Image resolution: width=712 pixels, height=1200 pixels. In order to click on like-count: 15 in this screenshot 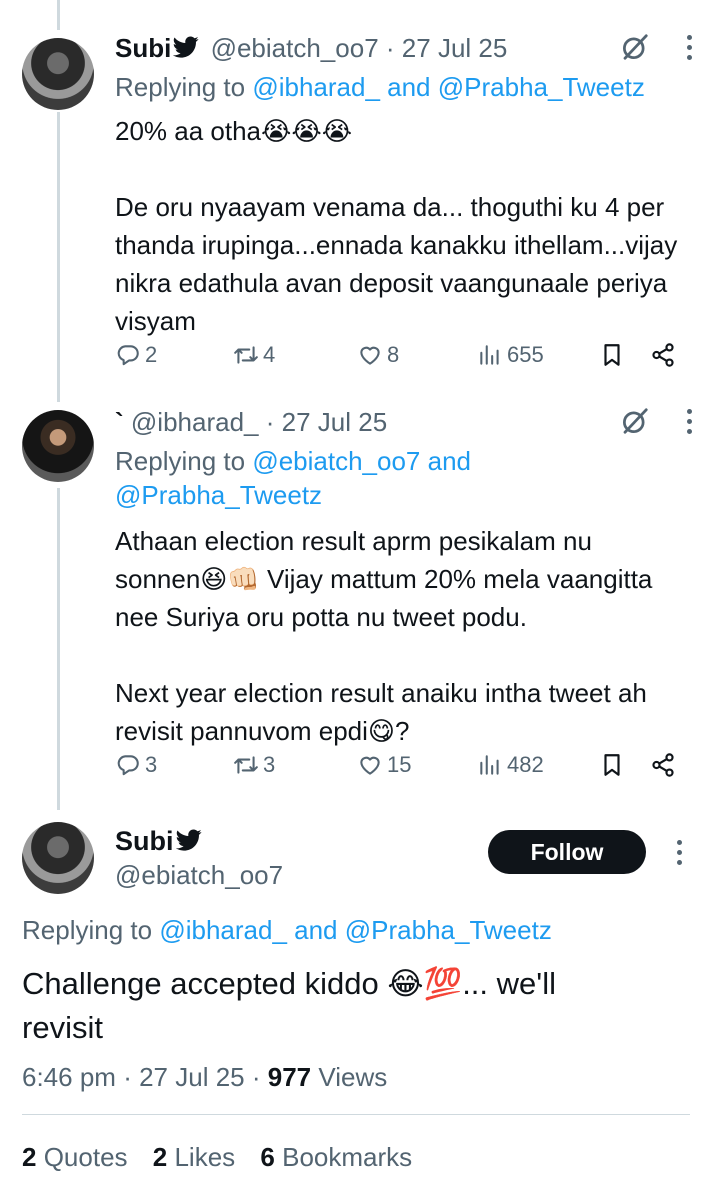, I will do `click(399, 764)`.